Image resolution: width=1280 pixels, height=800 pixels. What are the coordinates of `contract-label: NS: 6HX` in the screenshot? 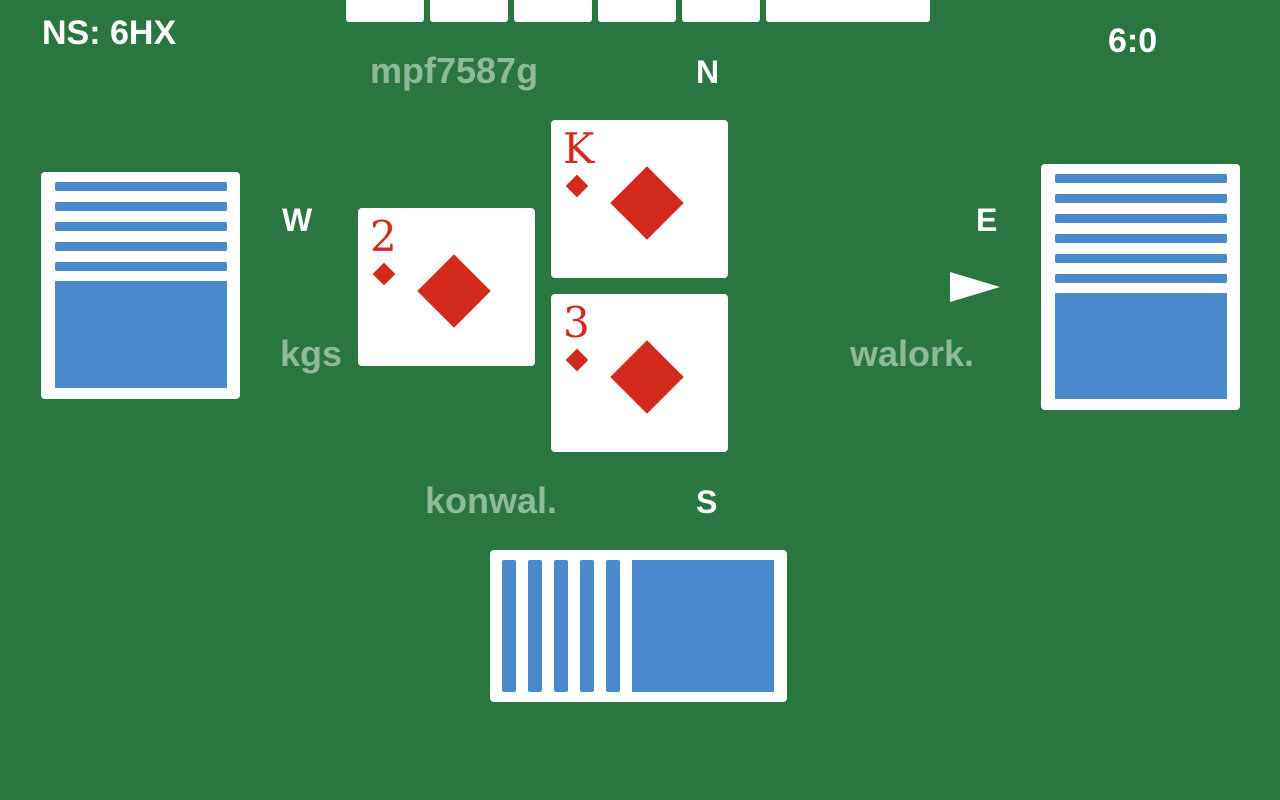 It's located at (109, 33).